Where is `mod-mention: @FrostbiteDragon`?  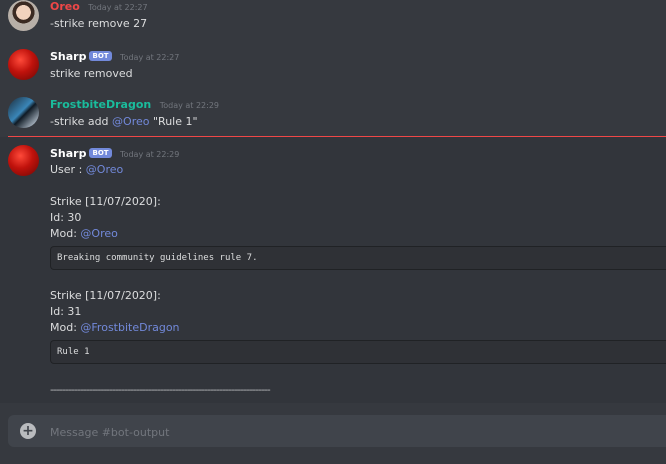
mod-mention: @FrostbiteDragon is located at coordinates (129, 327).